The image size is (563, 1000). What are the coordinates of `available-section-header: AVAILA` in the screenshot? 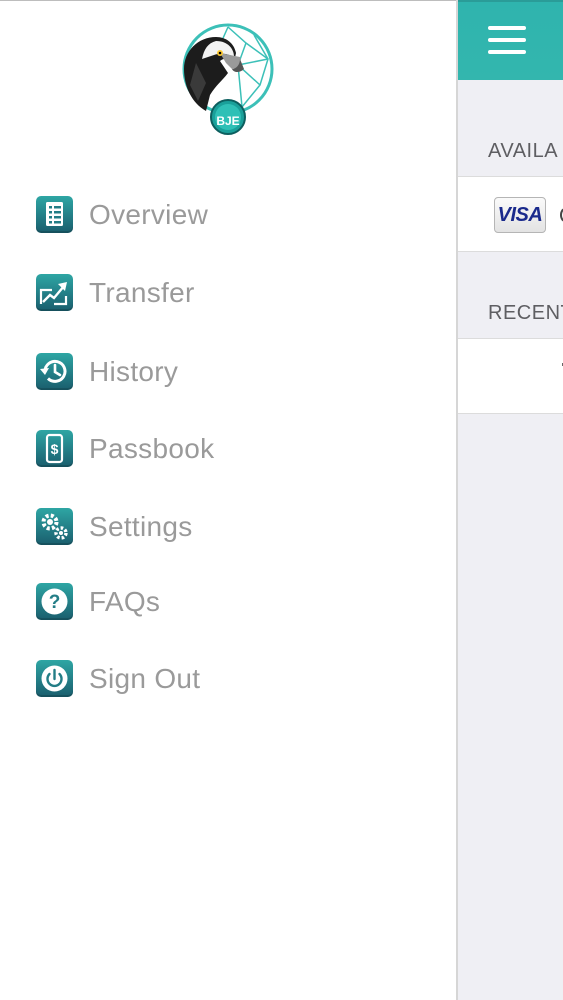 It's located at (523, 151).